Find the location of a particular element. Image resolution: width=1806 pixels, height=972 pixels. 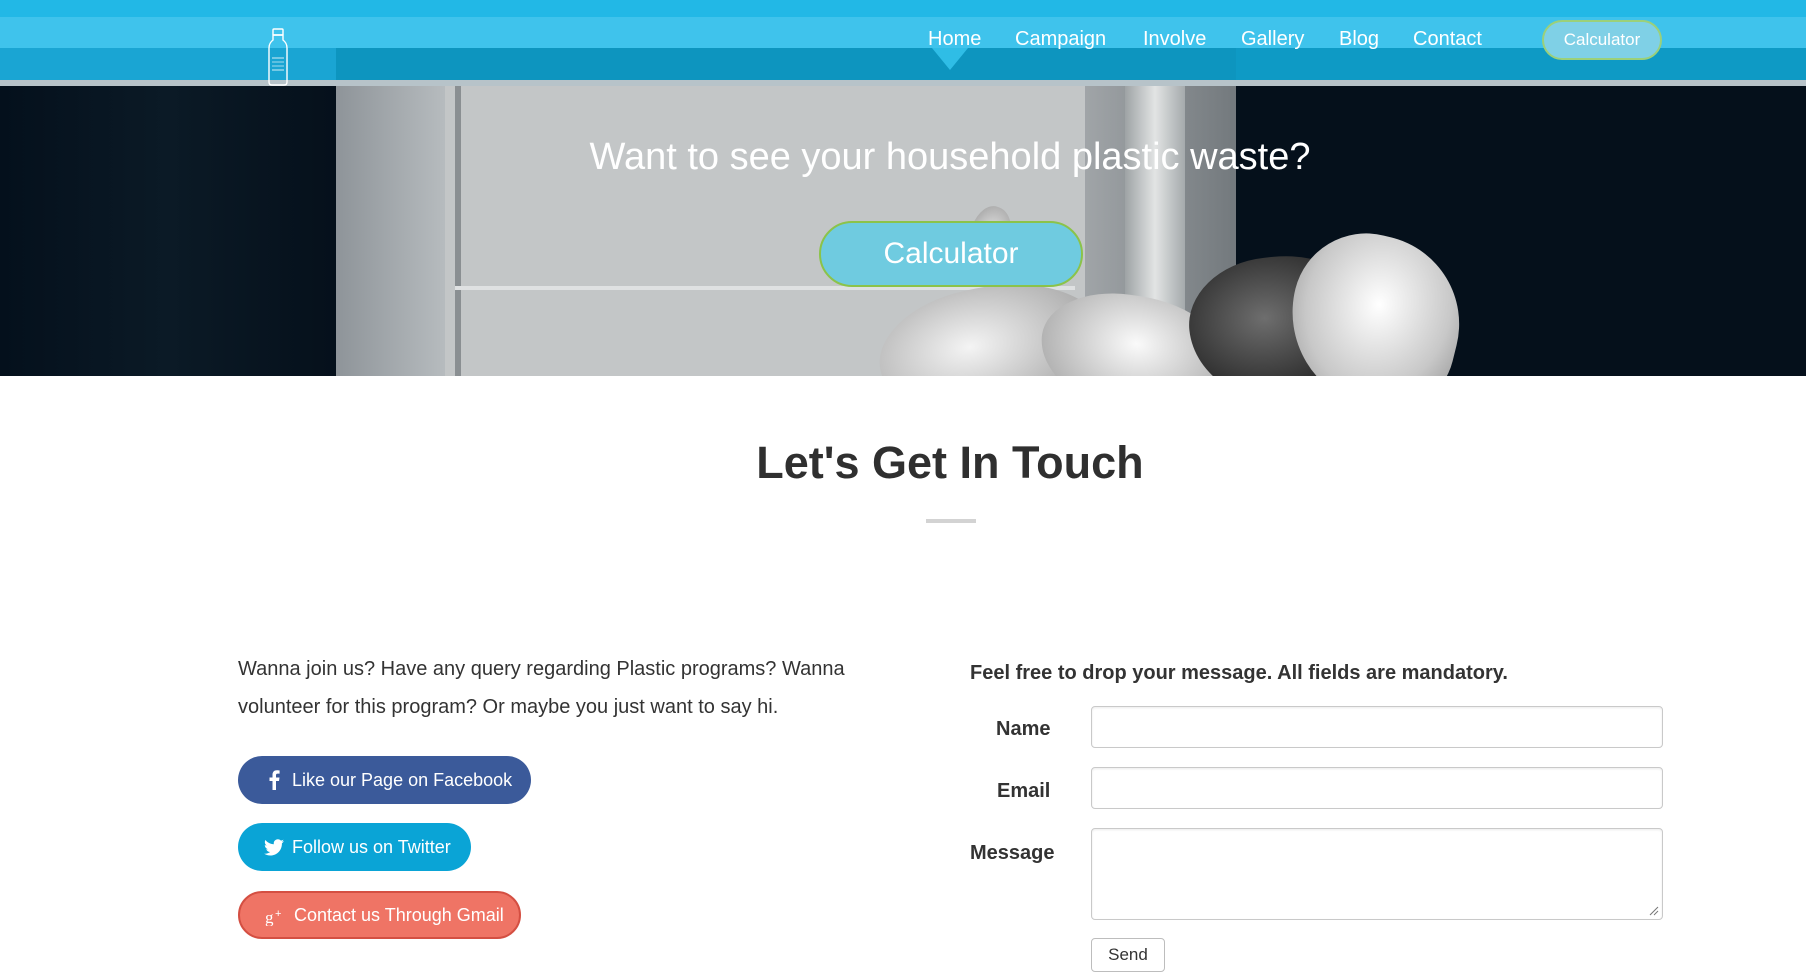

email-field is located at coordinates (1377, 788).